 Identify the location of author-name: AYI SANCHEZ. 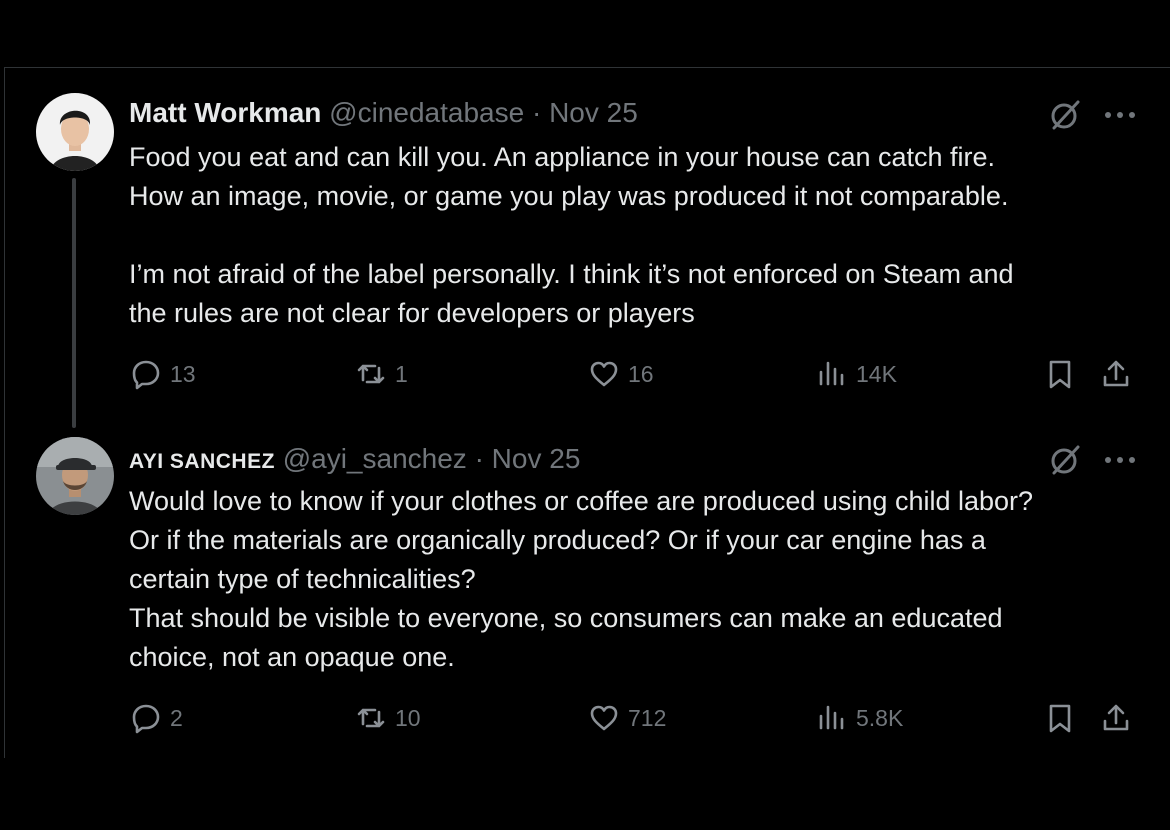
(202, 461).